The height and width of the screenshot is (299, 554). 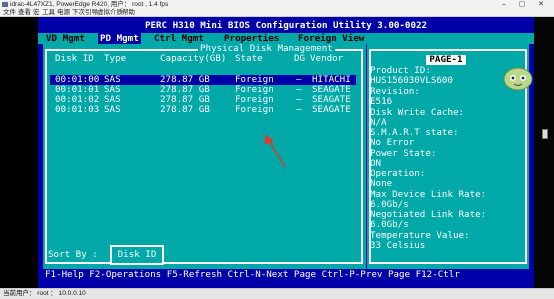 I want to click on page-indicator: PAGE-1, so click(x=446, y=60).